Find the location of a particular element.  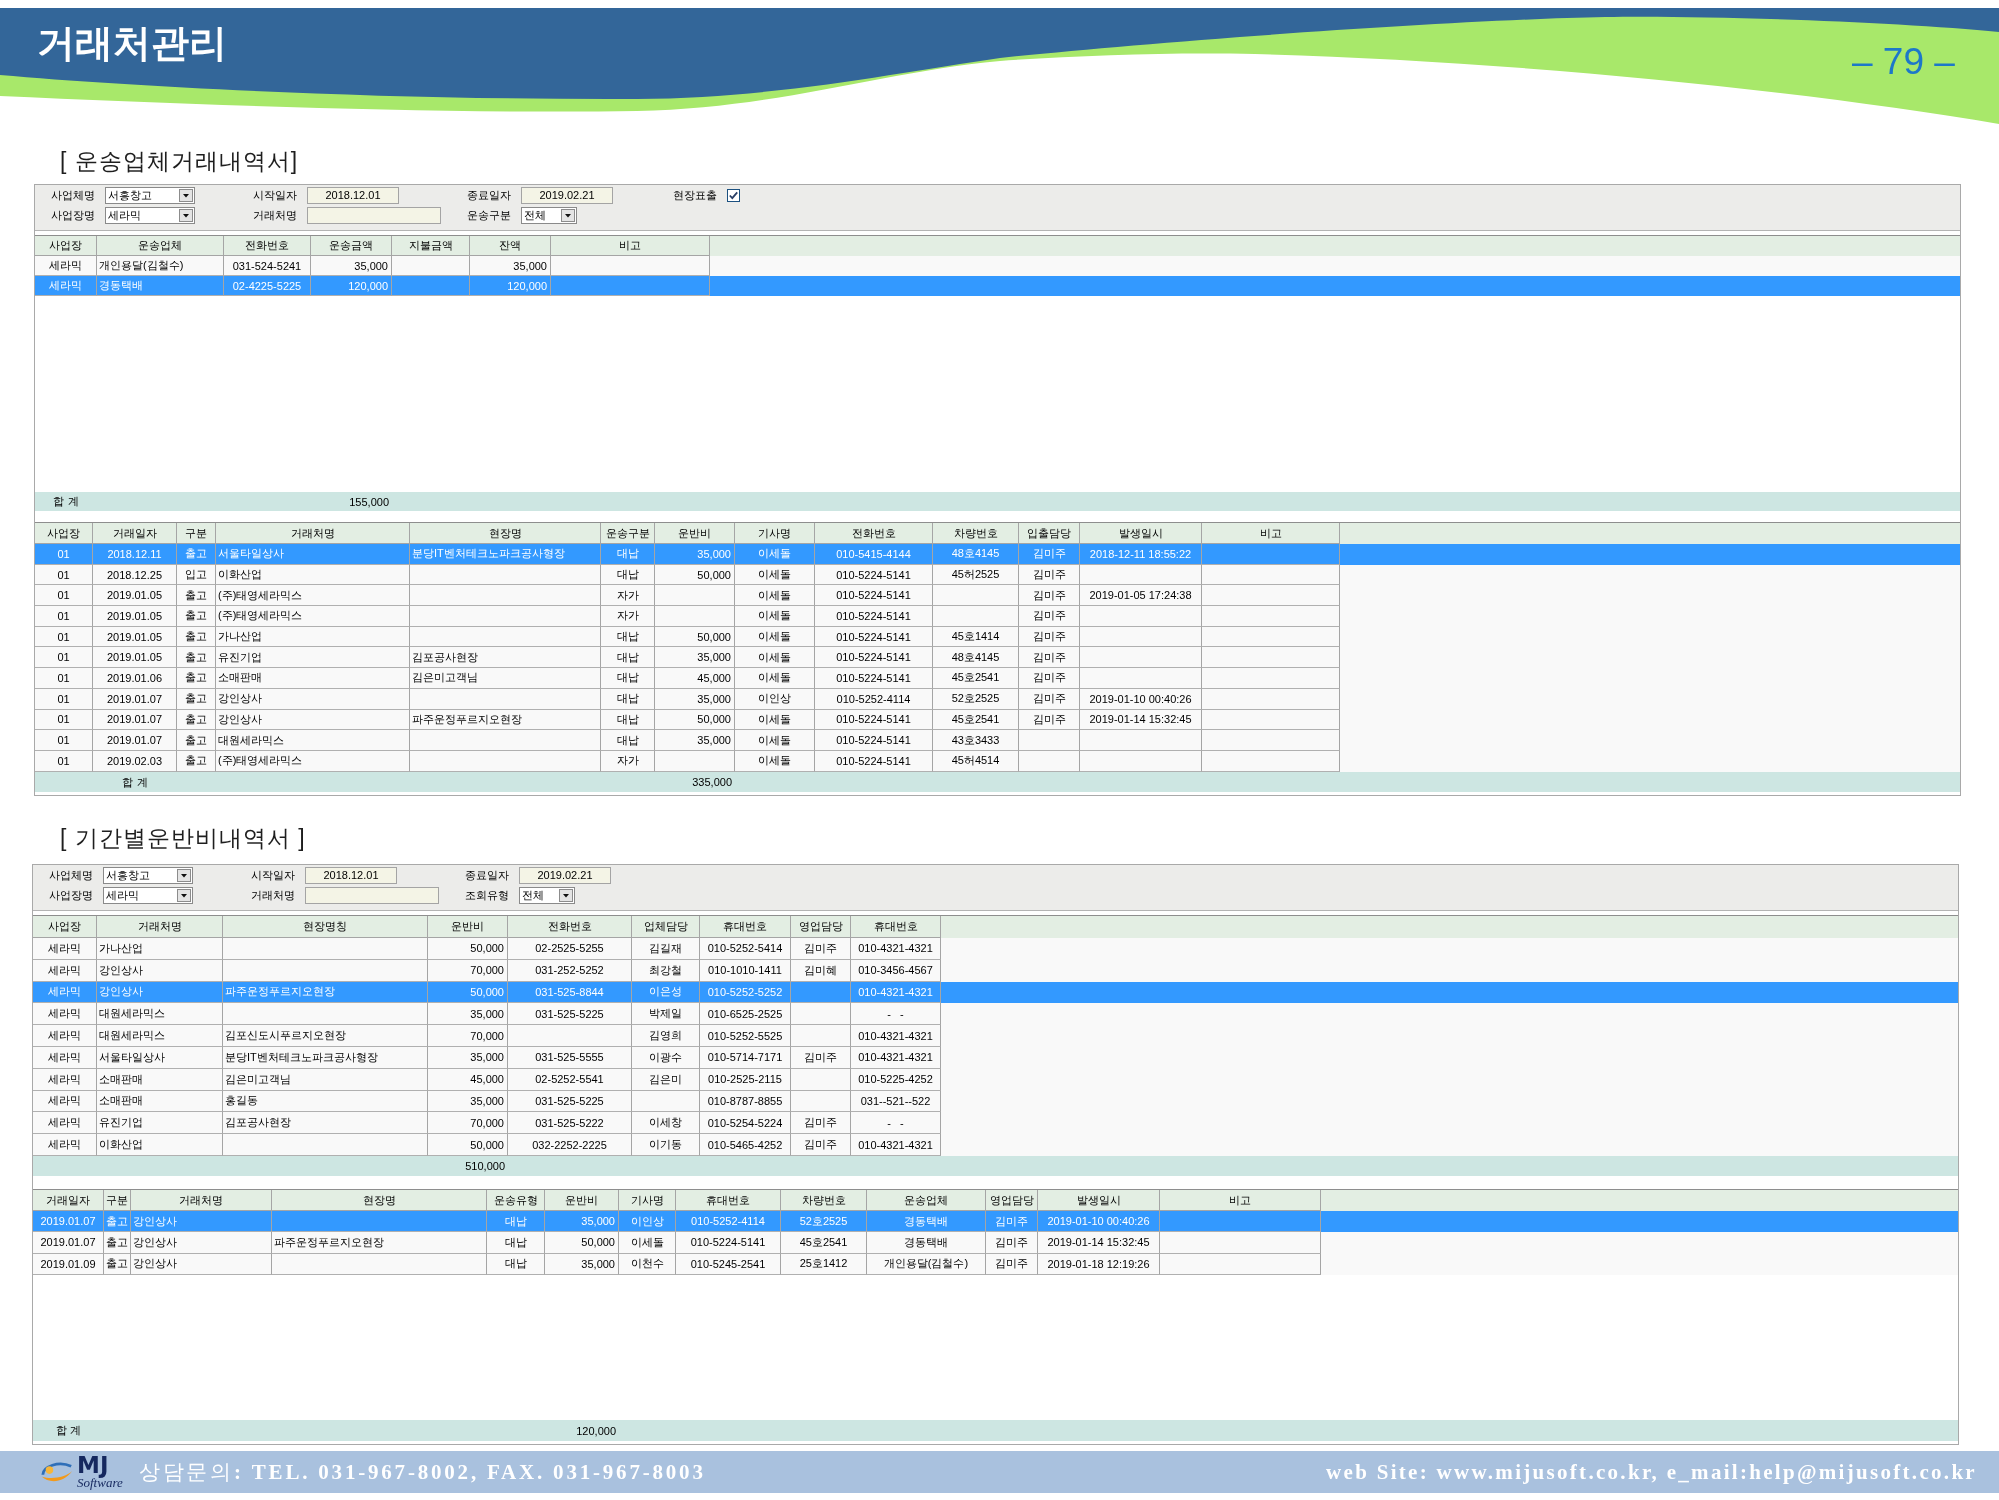

table-row: 세라믹 대원세라믹스 김포신도시푸르지오현장 70,000 김영희 010-5252-5525 010-4321-4321 is located at coordinates (995, 1036).